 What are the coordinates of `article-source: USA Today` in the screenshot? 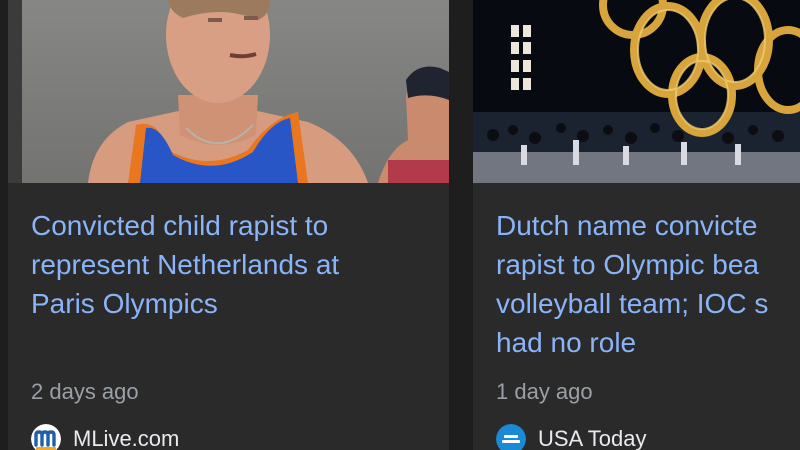 It's located at (571, 437).